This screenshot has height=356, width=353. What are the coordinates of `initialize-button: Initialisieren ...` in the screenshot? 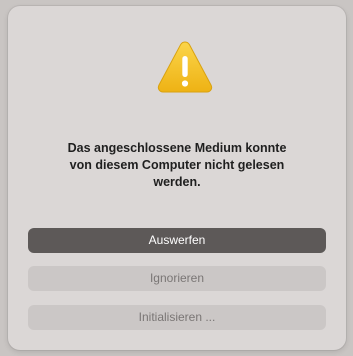 It's located at (177, 317).